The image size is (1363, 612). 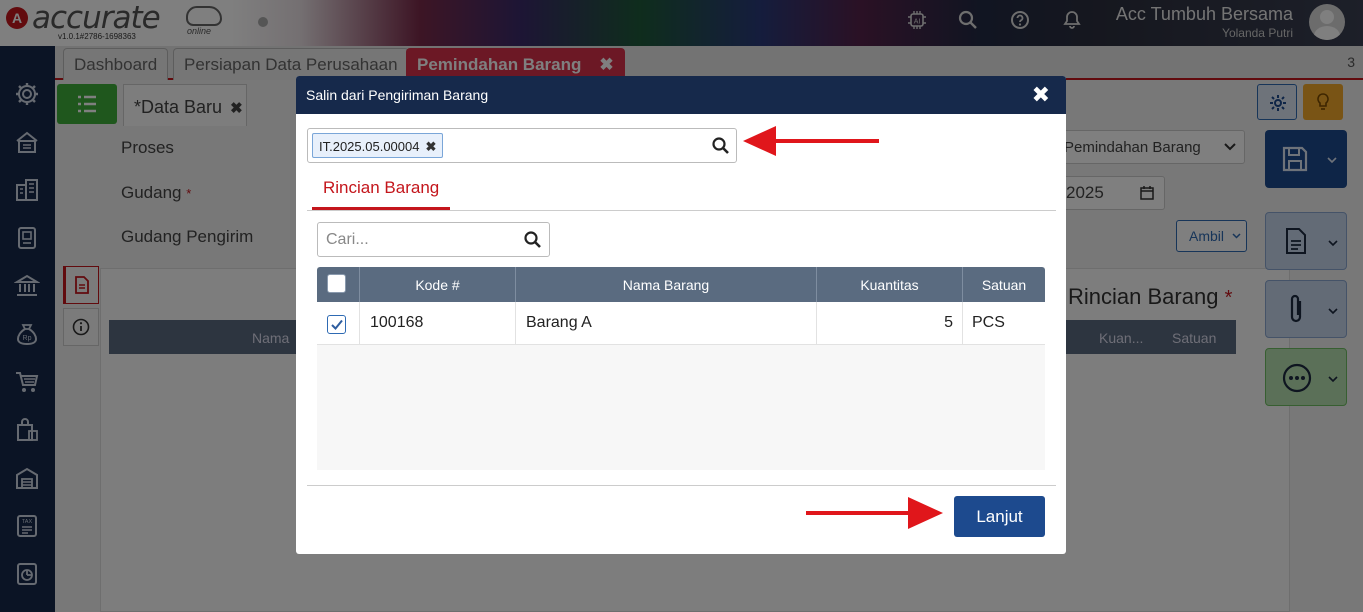 I want to click on row-checkbox, so click(x=336, y=324).